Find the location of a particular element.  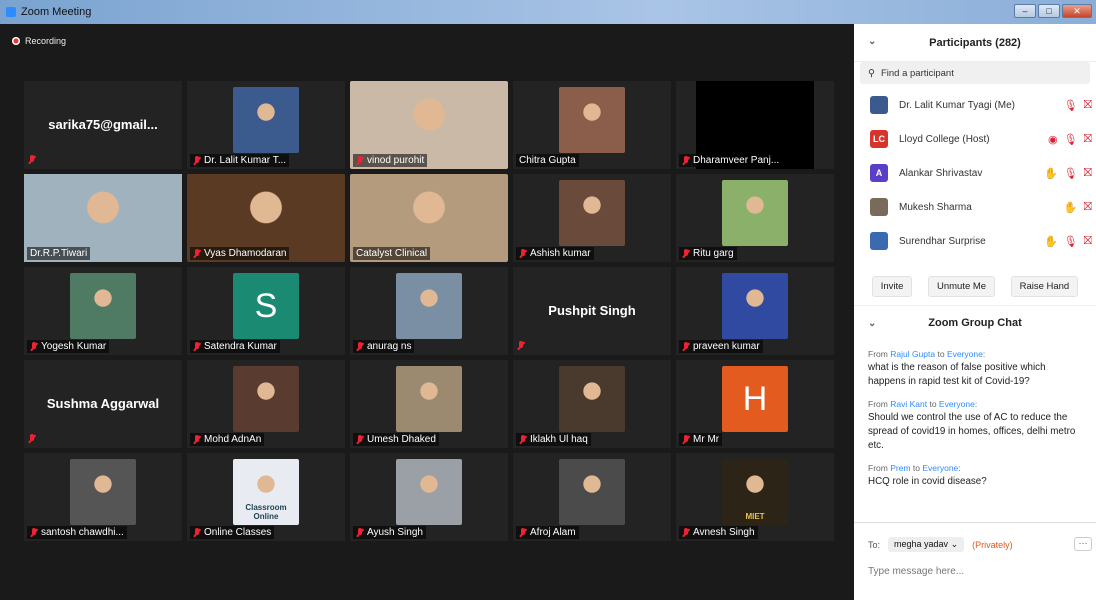

participant-name: Mukesh Sharma is located at coordinates (935, 207).